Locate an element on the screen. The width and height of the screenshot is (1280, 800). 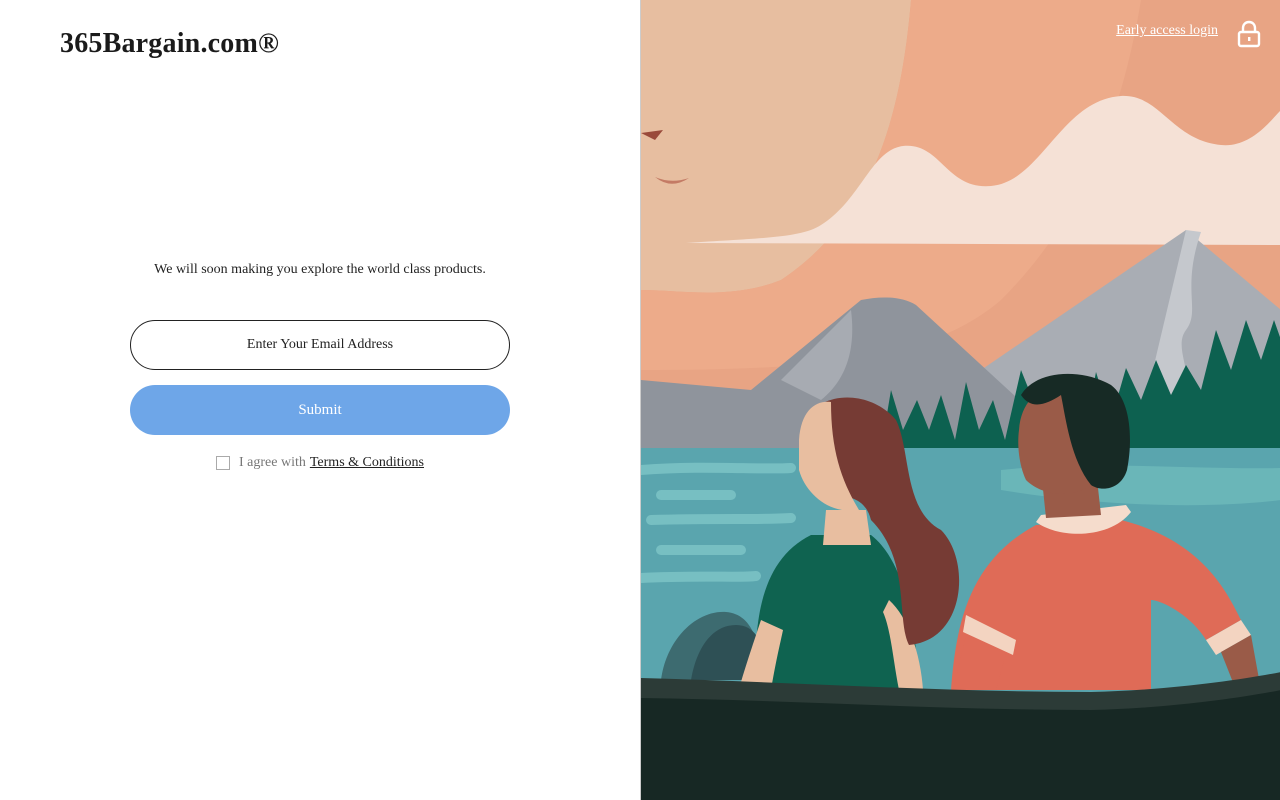
site-logo: 365Bargain.com® is located at coordinates (169, 44).